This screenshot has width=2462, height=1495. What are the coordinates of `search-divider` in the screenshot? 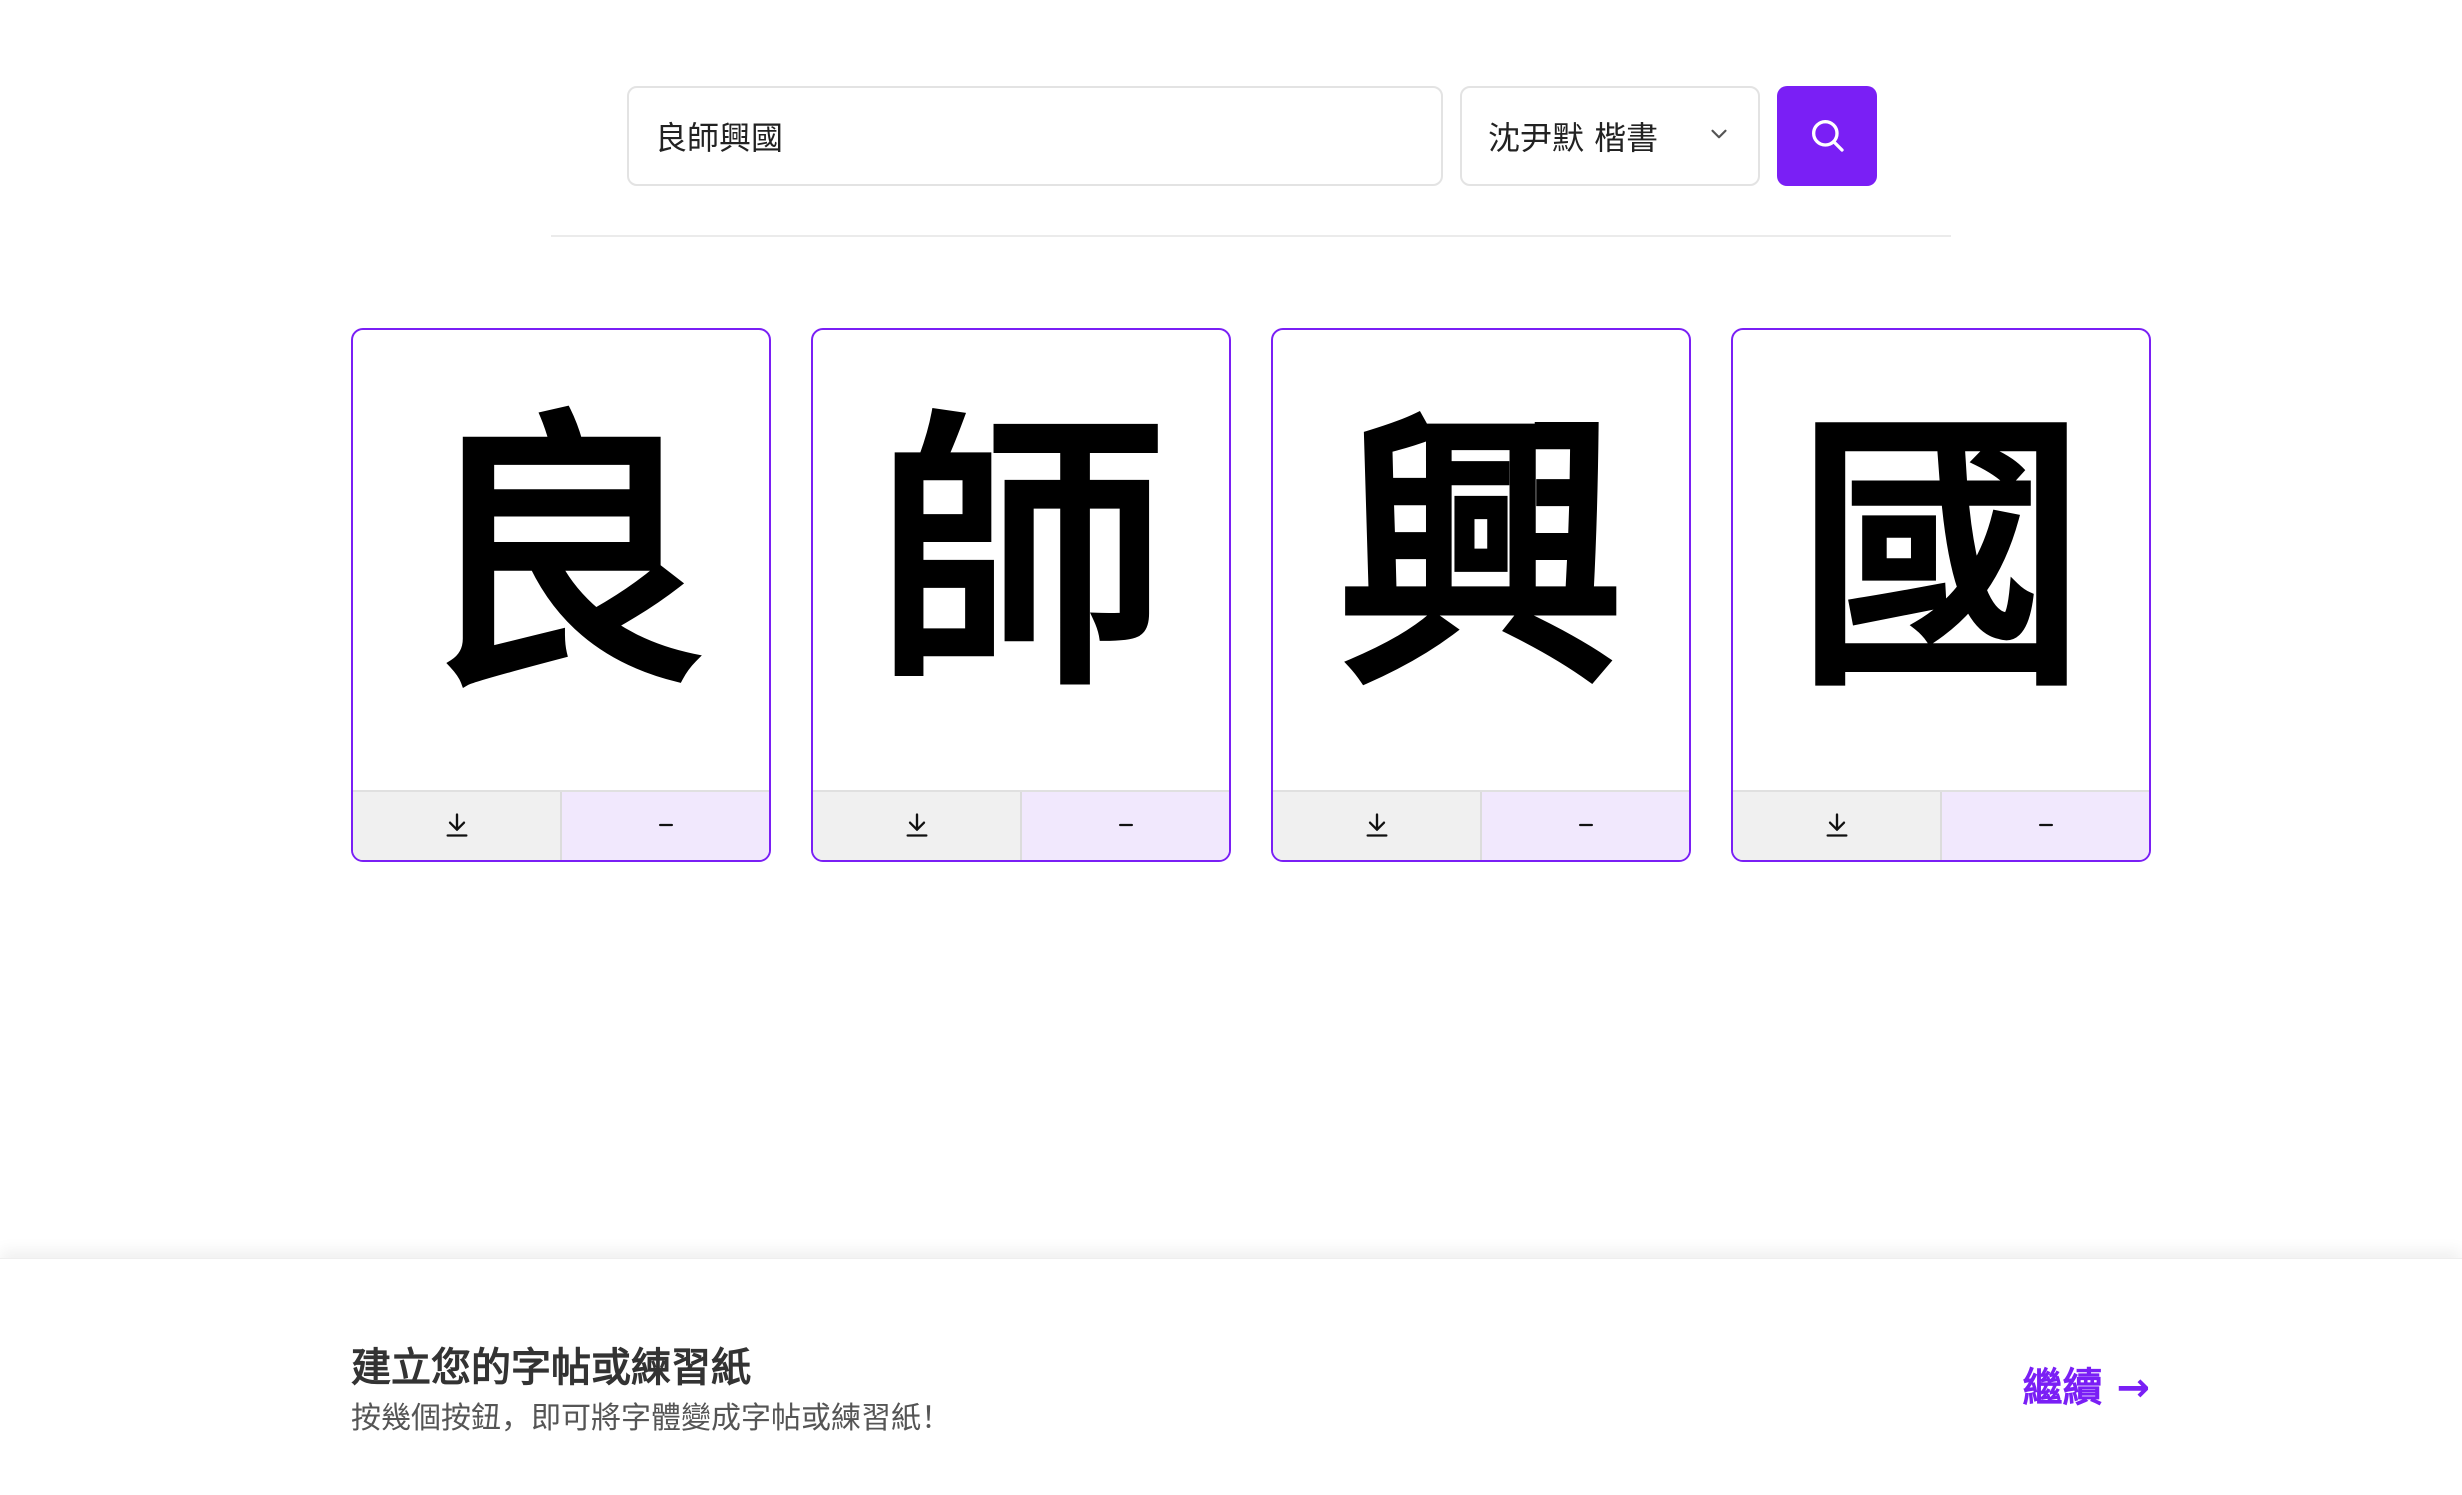 It's located at (1251, 236).